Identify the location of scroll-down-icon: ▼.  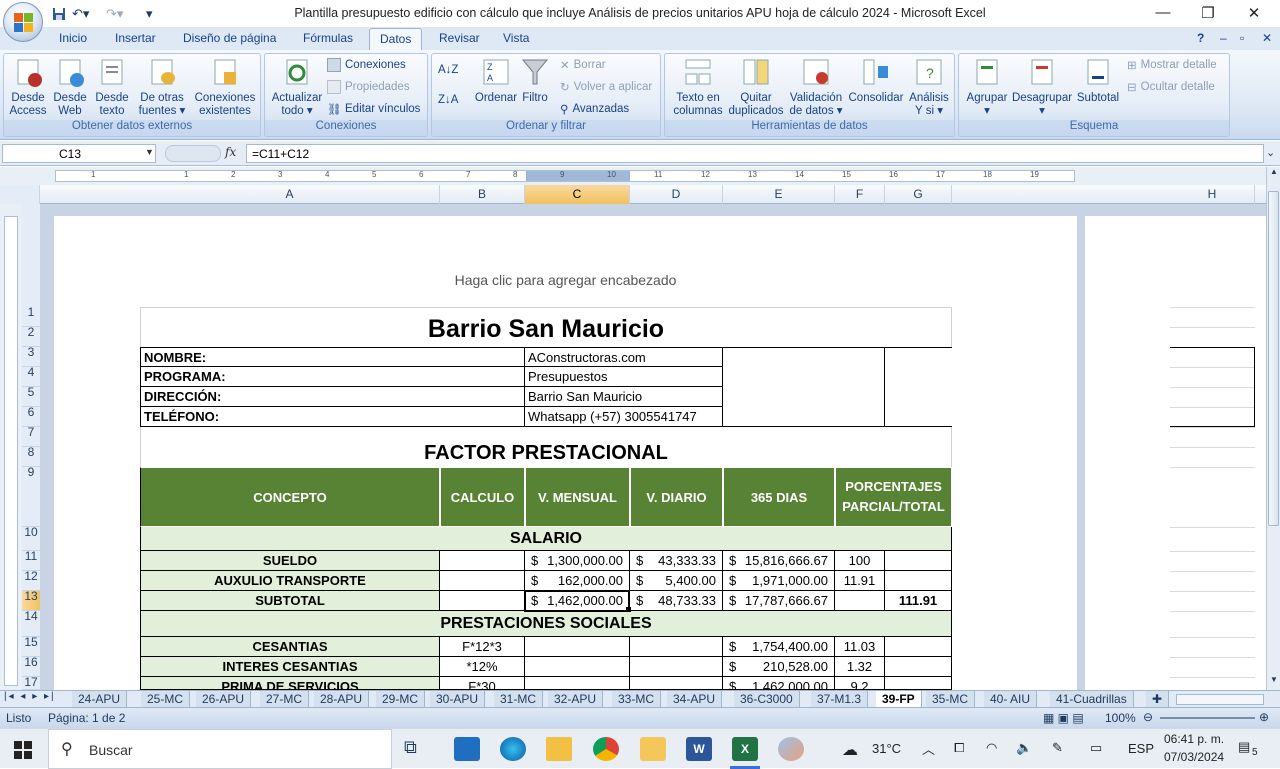
(1274, 681).